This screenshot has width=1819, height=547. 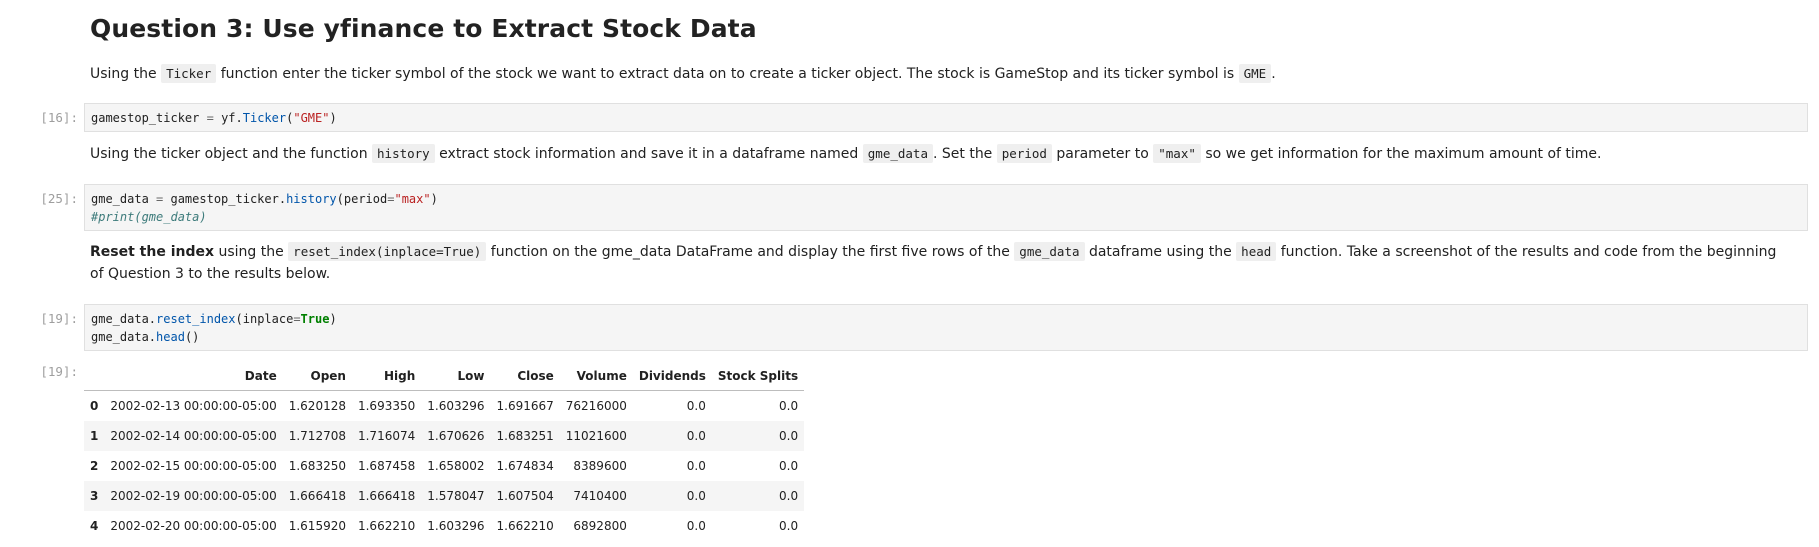 What do you see at coordinates (193, 376) in the screenshot?
I see `column-header-date: Date` at bounding box center [193, 376].